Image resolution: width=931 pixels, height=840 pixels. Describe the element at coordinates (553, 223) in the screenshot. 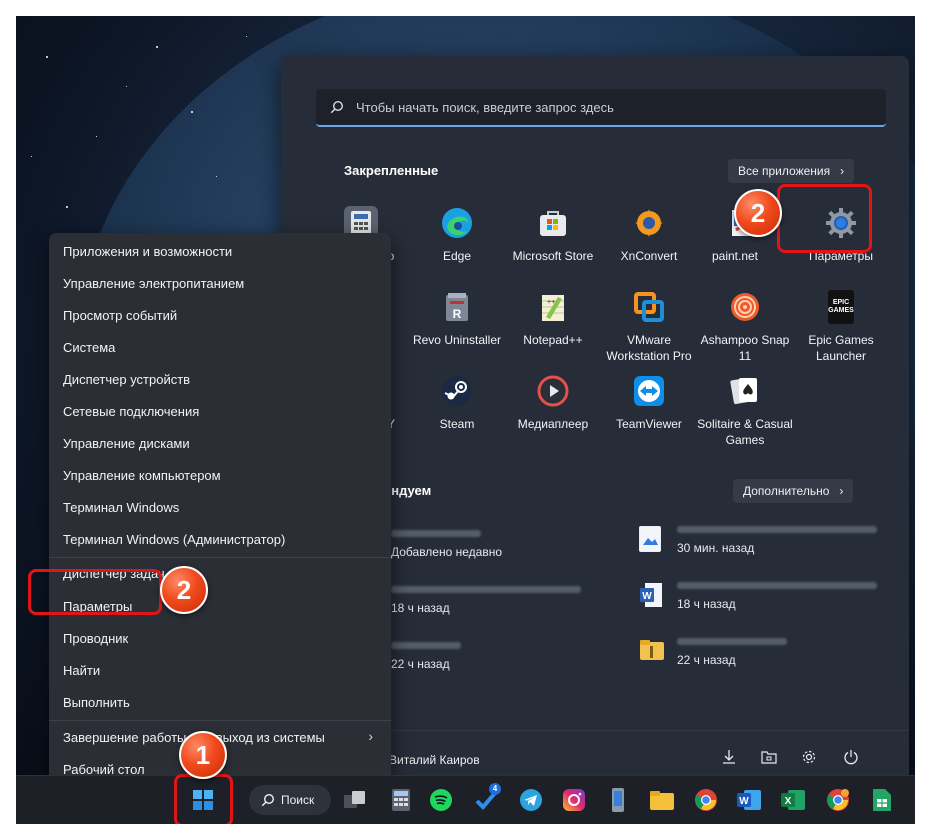

I see `store-icon` at that location.